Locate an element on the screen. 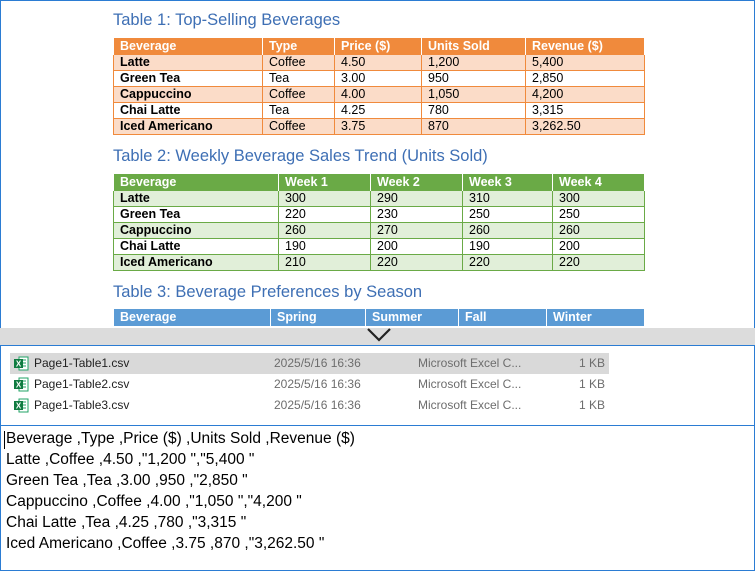 Image resolution: width=755 pixels, height=571 pixels. table3-header: Winter is located at coordinates (595, 317).